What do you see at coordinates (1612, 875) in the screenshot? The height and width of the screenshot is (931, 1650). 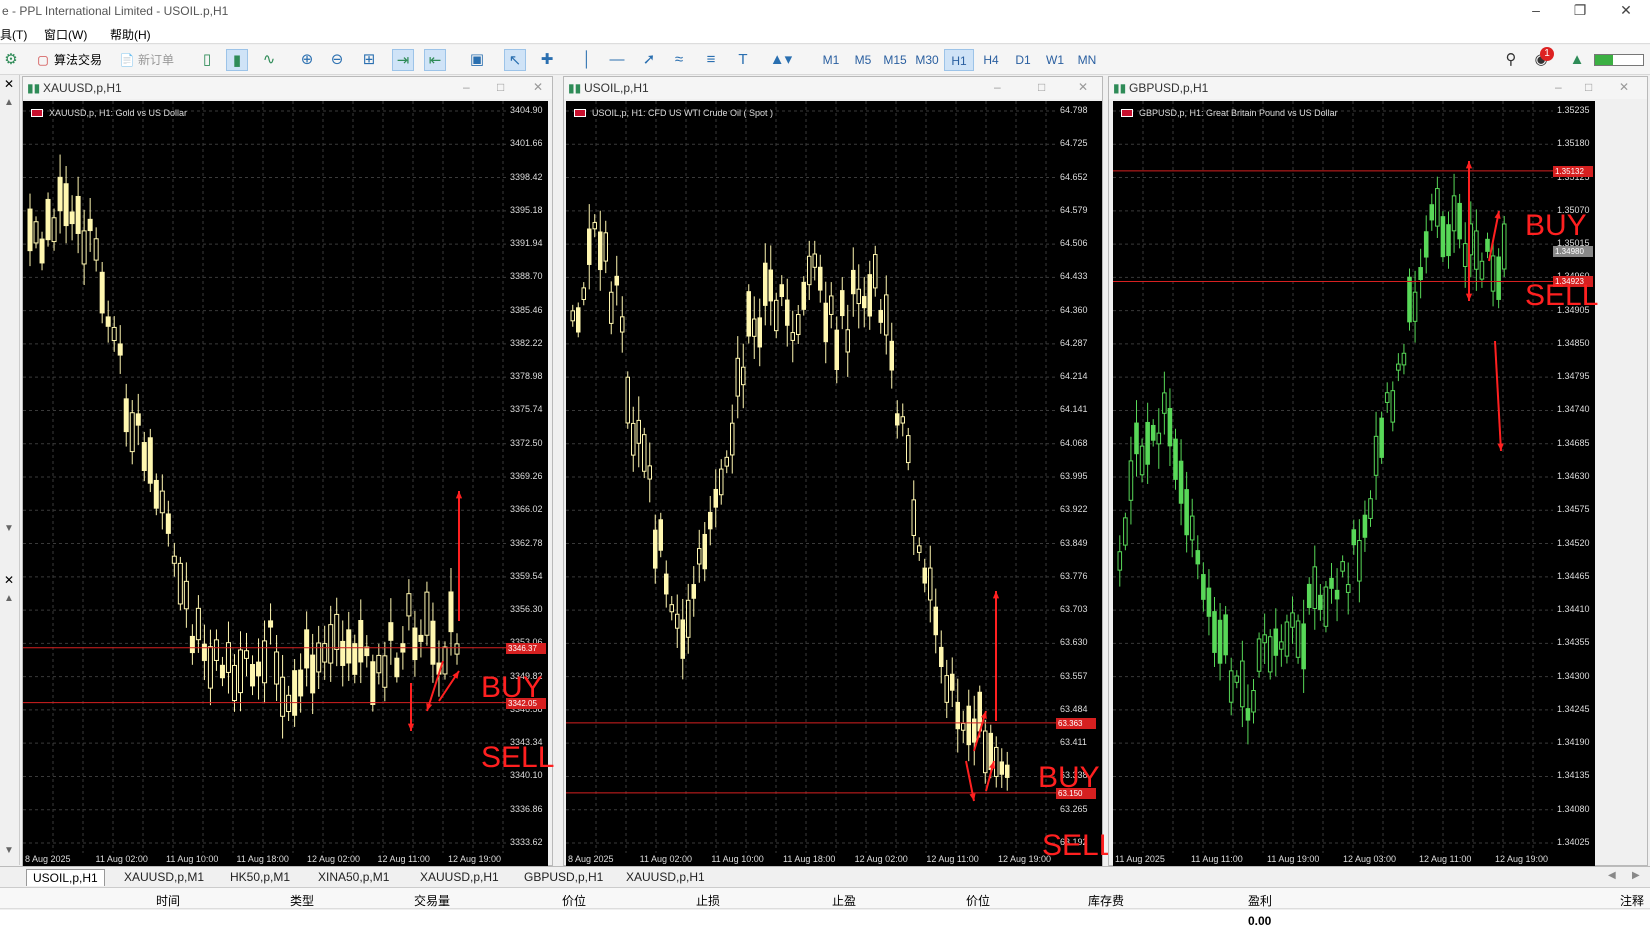 I see `tab-scroll-left-icon: ◀` at bounding box center [1612, 875].